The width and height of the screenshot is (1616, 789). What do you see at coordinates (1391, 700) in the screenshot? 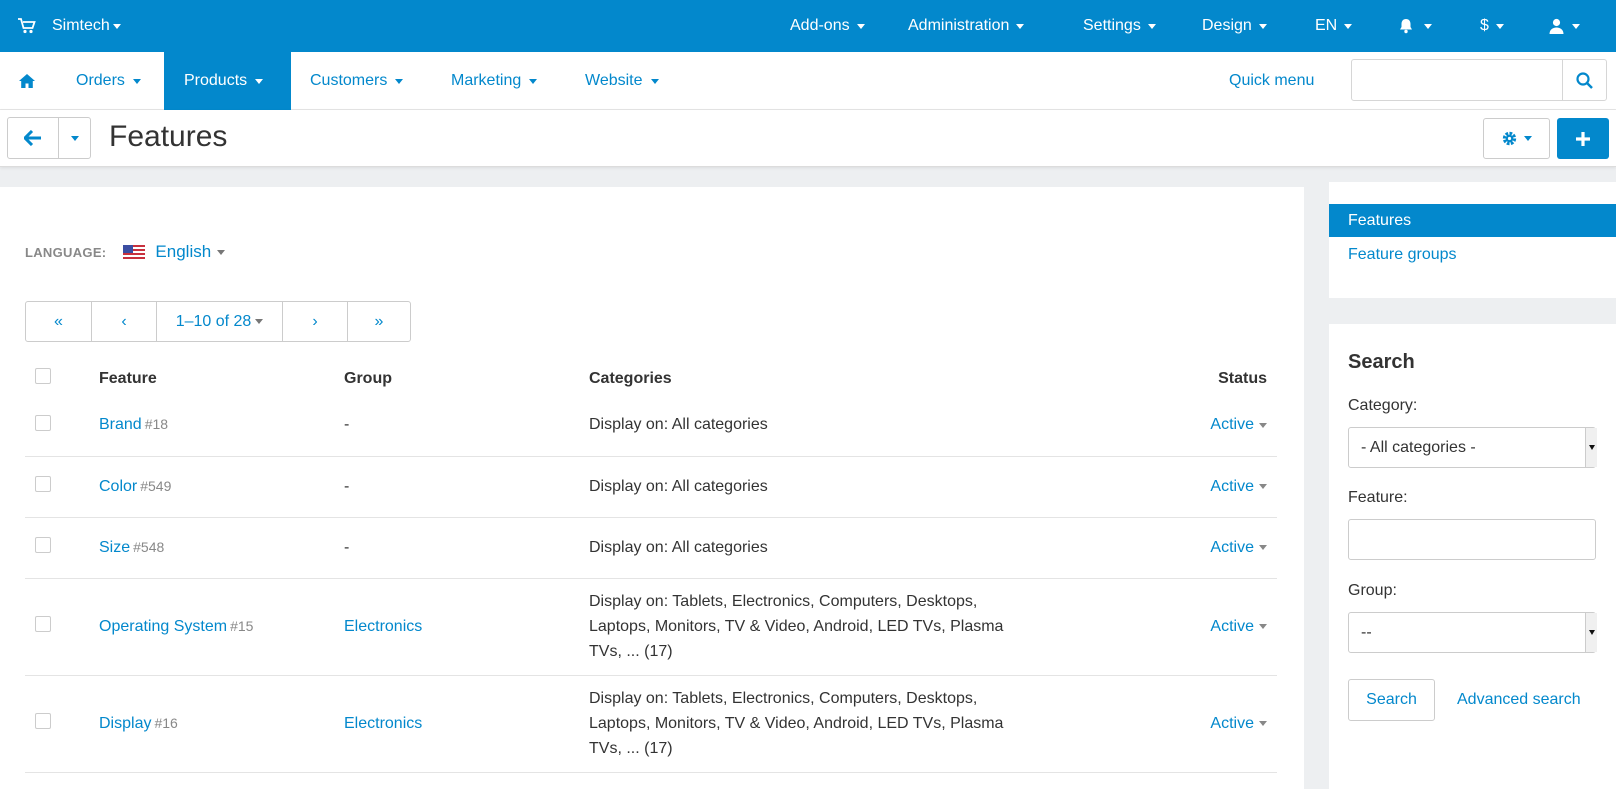
I see `search-button: Search` at bounding box center [1391, 700].